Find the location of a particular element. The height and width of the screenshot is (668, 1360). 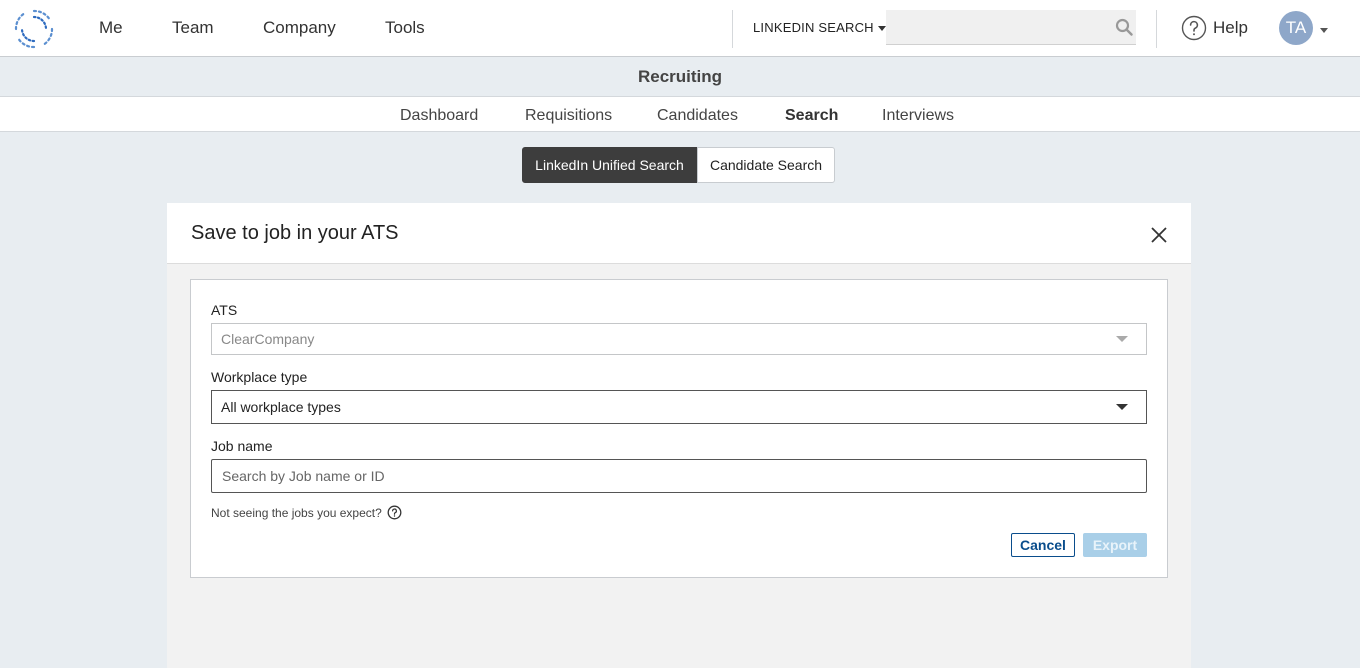

candidate-search-toggle: Candidate Search is located at coordinates (766, 165).